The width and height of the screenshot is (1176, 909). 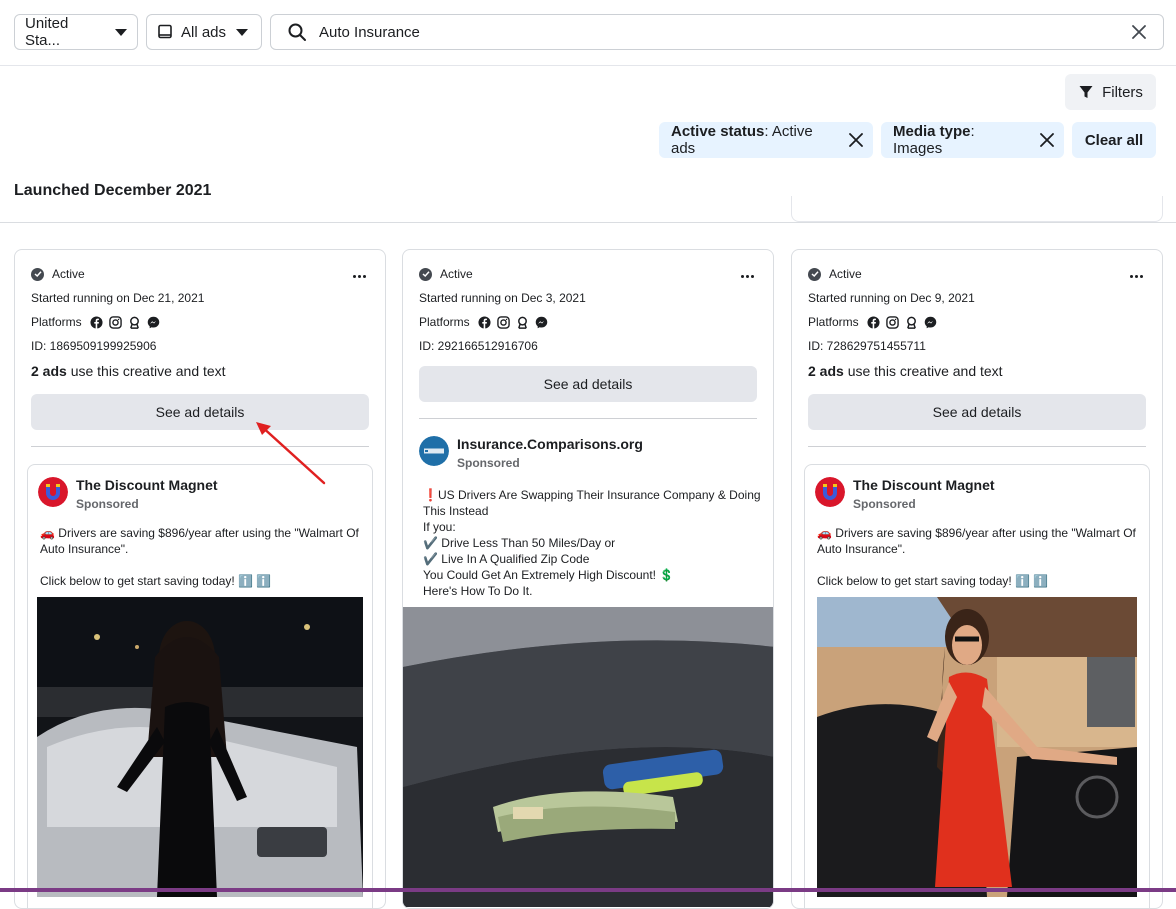 I want to click on started-running: Started running on Dec 21, 2021, so click(x=118, y=298).